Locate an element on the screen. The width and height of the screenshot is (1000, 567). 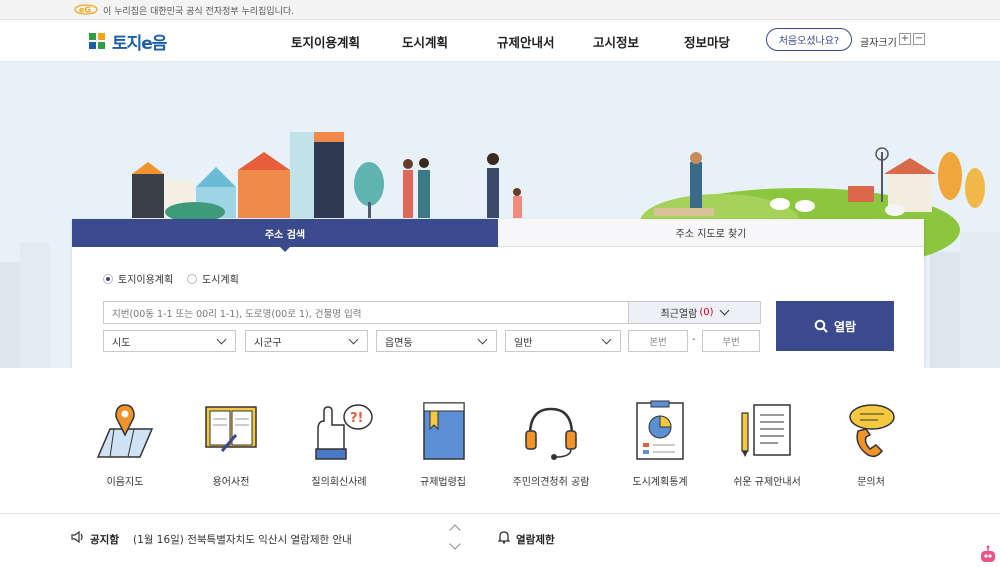
view-limit-title: 열람제한 is located at coordinates (535, 539).